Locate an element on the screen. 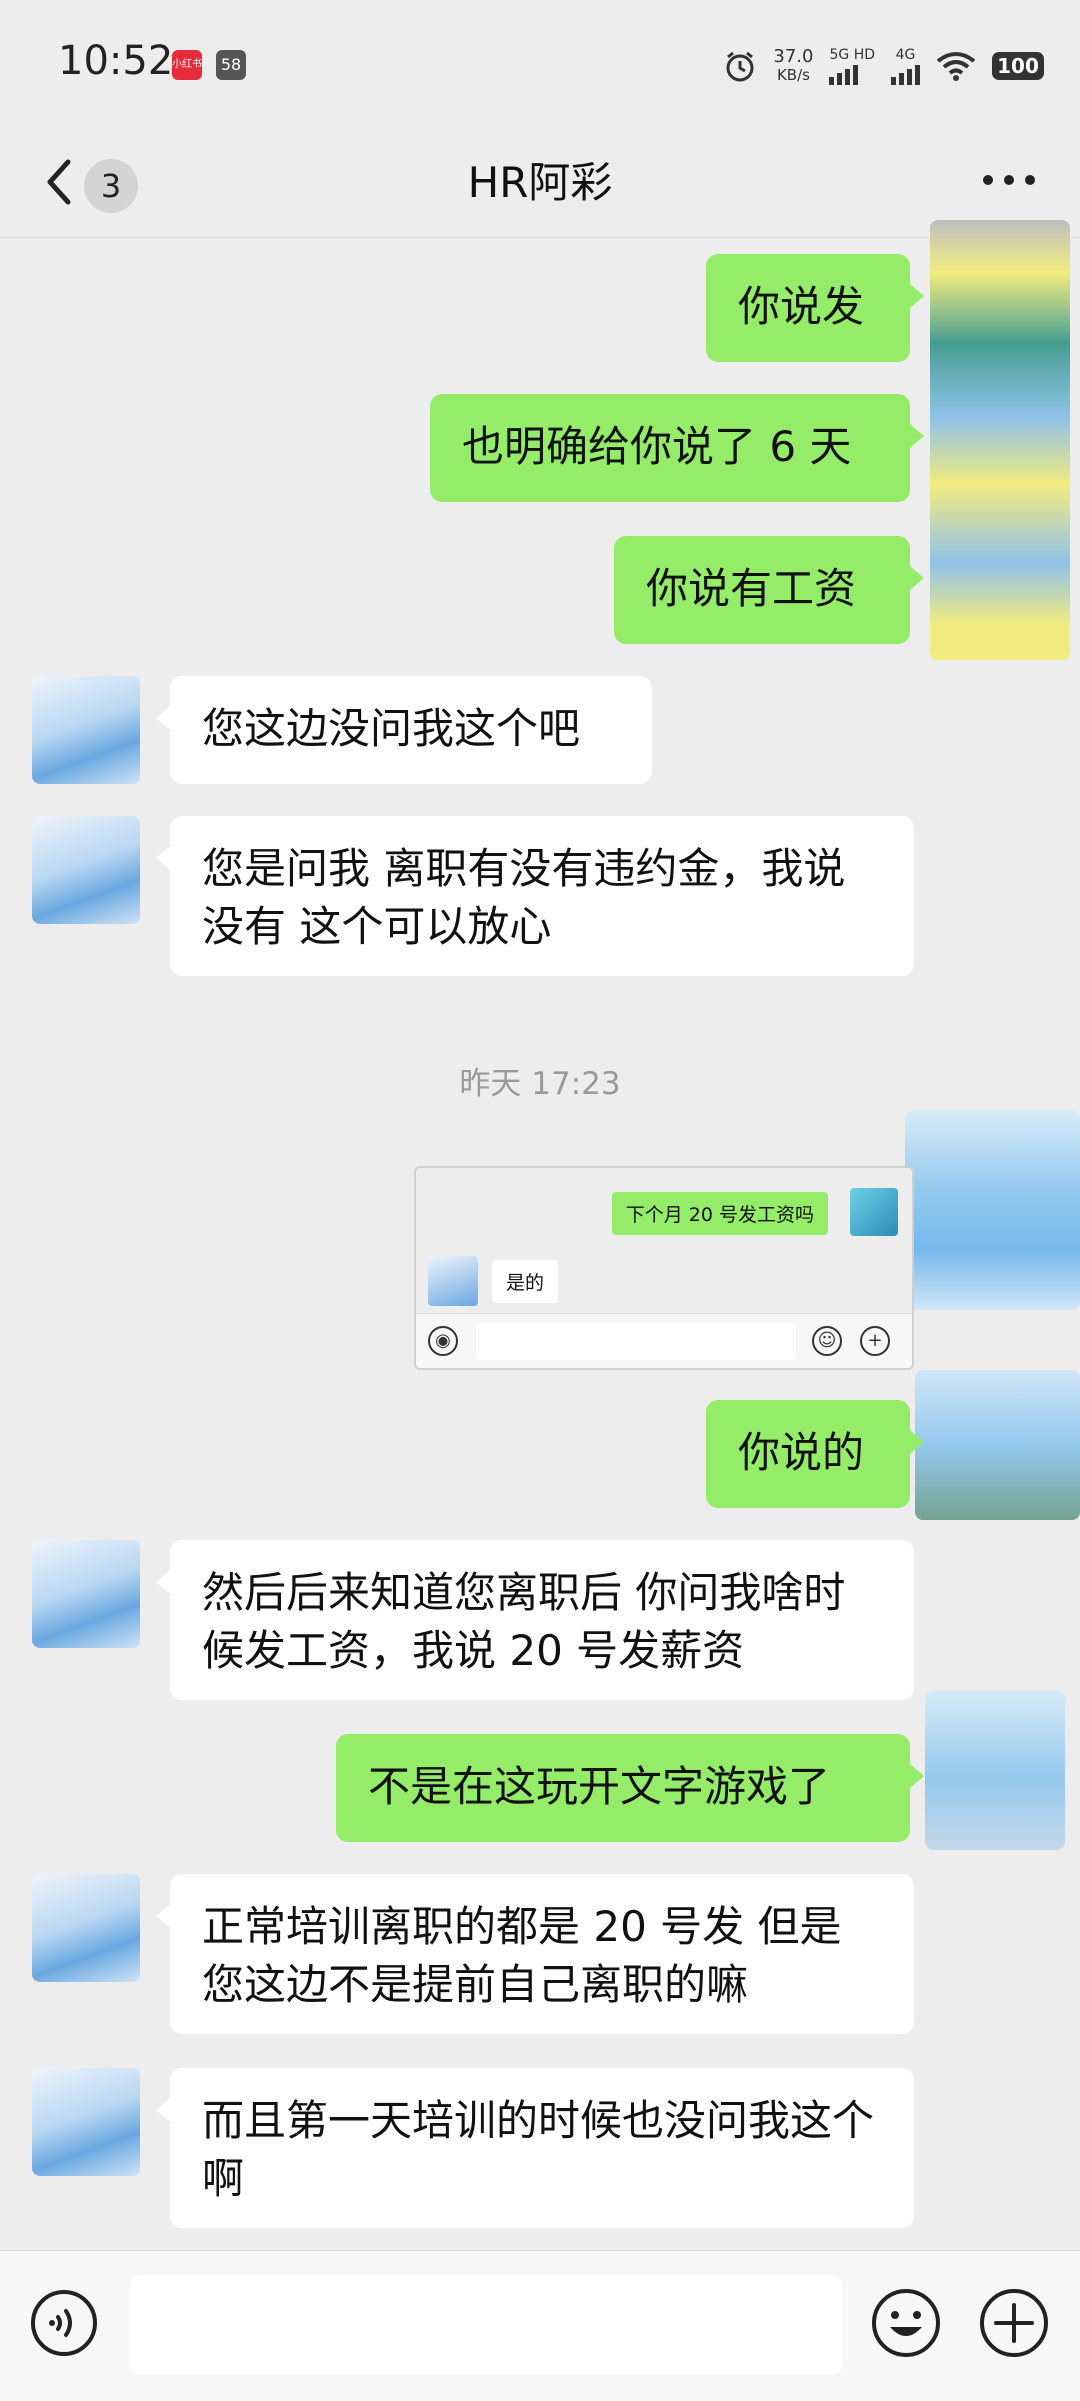 This screenshot has width=1080, height=2401. battery-icon: 100 is located at coordinates (1018, 66).